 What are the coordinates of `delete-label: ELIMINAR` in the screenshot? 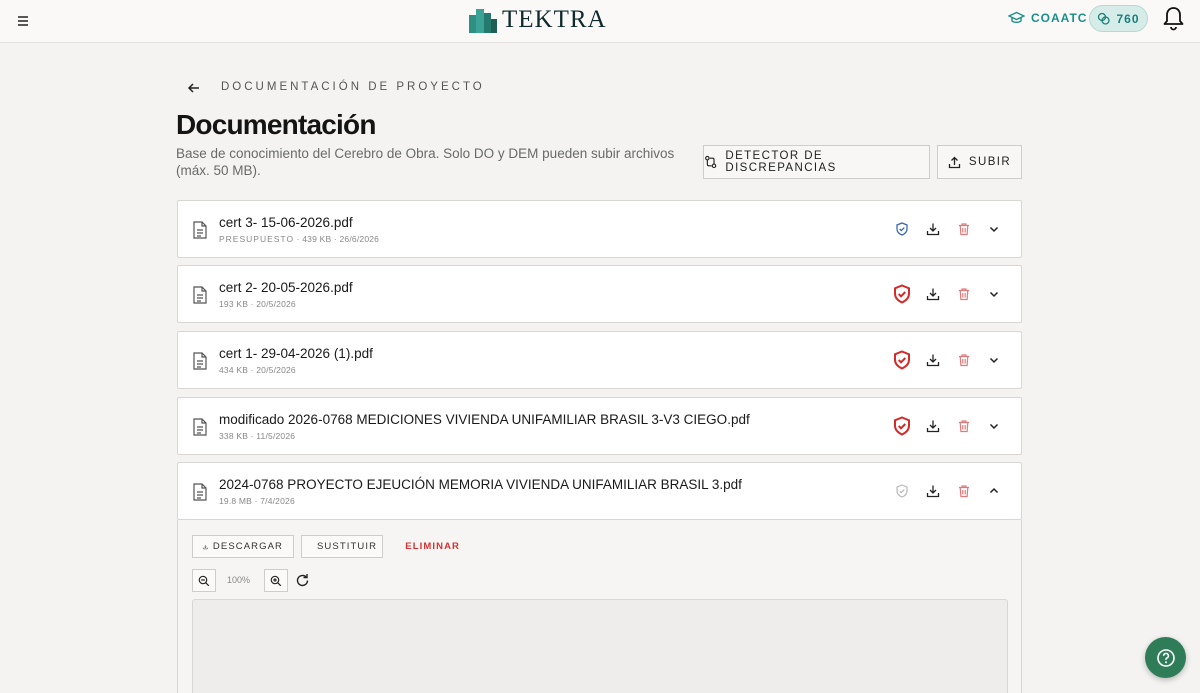 It's located at (432, 546).